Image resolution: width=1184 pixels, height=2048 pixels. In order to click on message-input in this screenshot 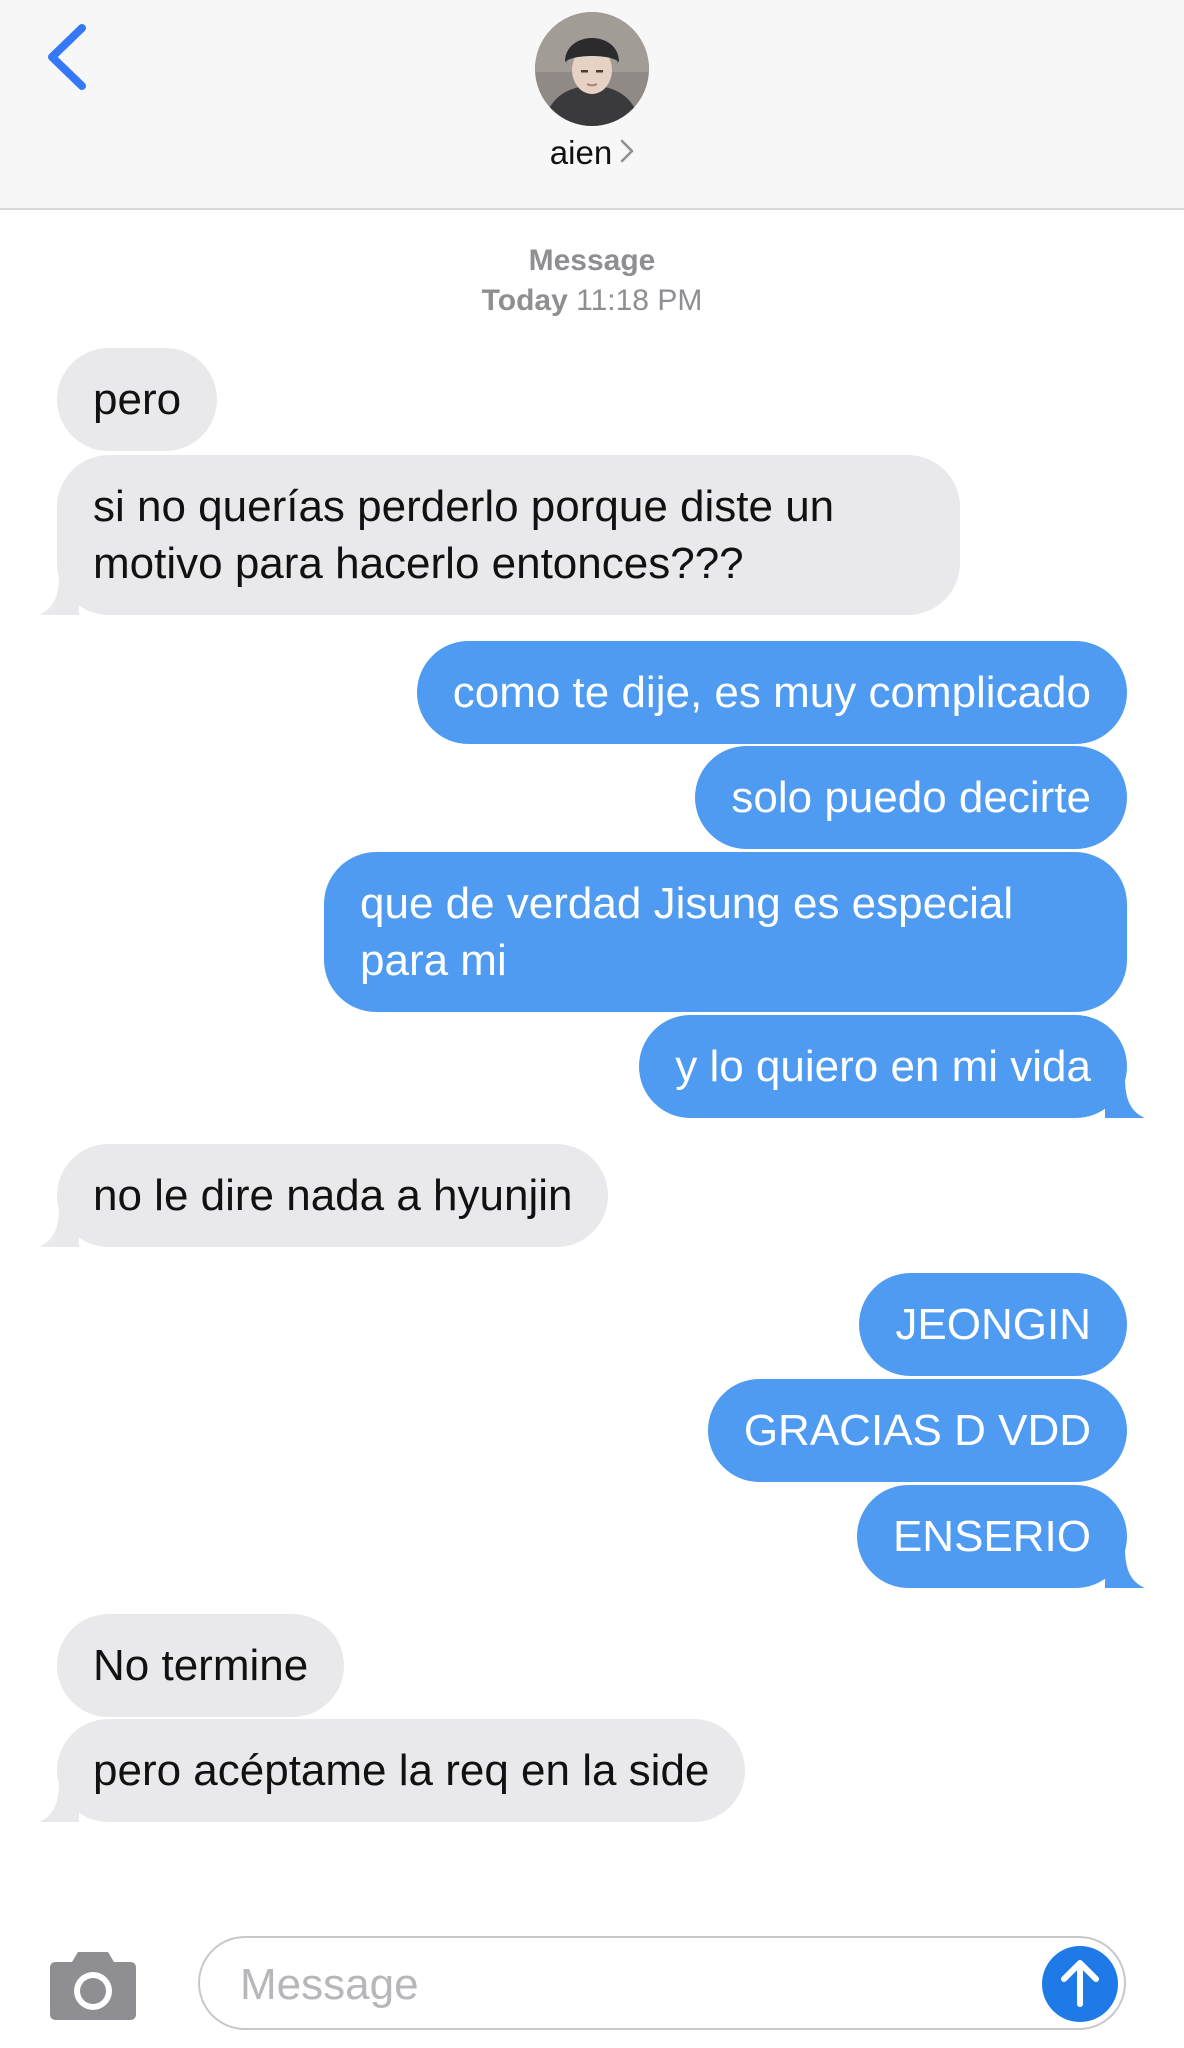, I will do `click(620, 1985)`.